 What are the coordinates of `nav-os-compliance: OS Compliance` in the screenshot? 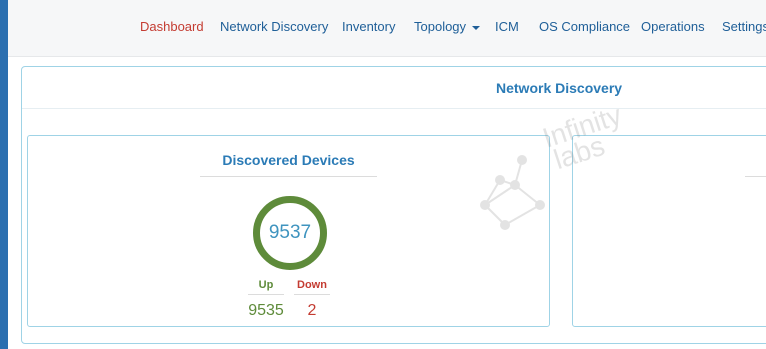 It's located at (584, 26).